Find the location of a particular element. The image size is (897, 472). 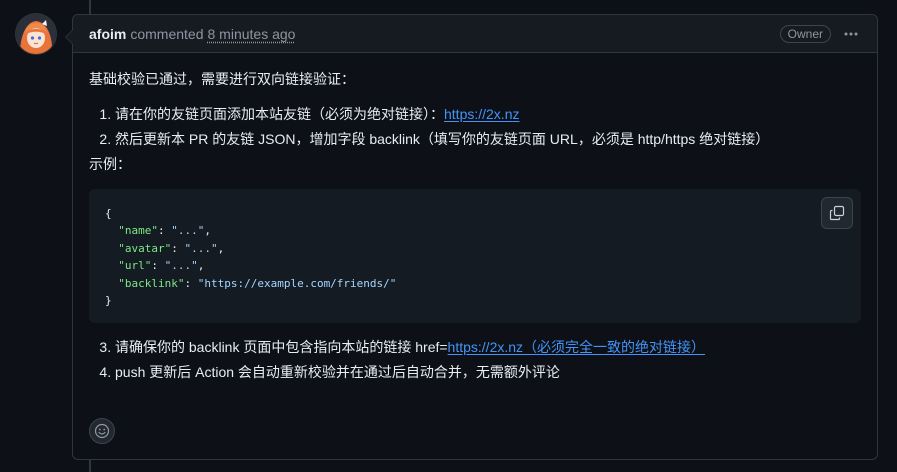

comment-header: afoim commented 8 minutes ago Owner is located at coordinates (475, 34).